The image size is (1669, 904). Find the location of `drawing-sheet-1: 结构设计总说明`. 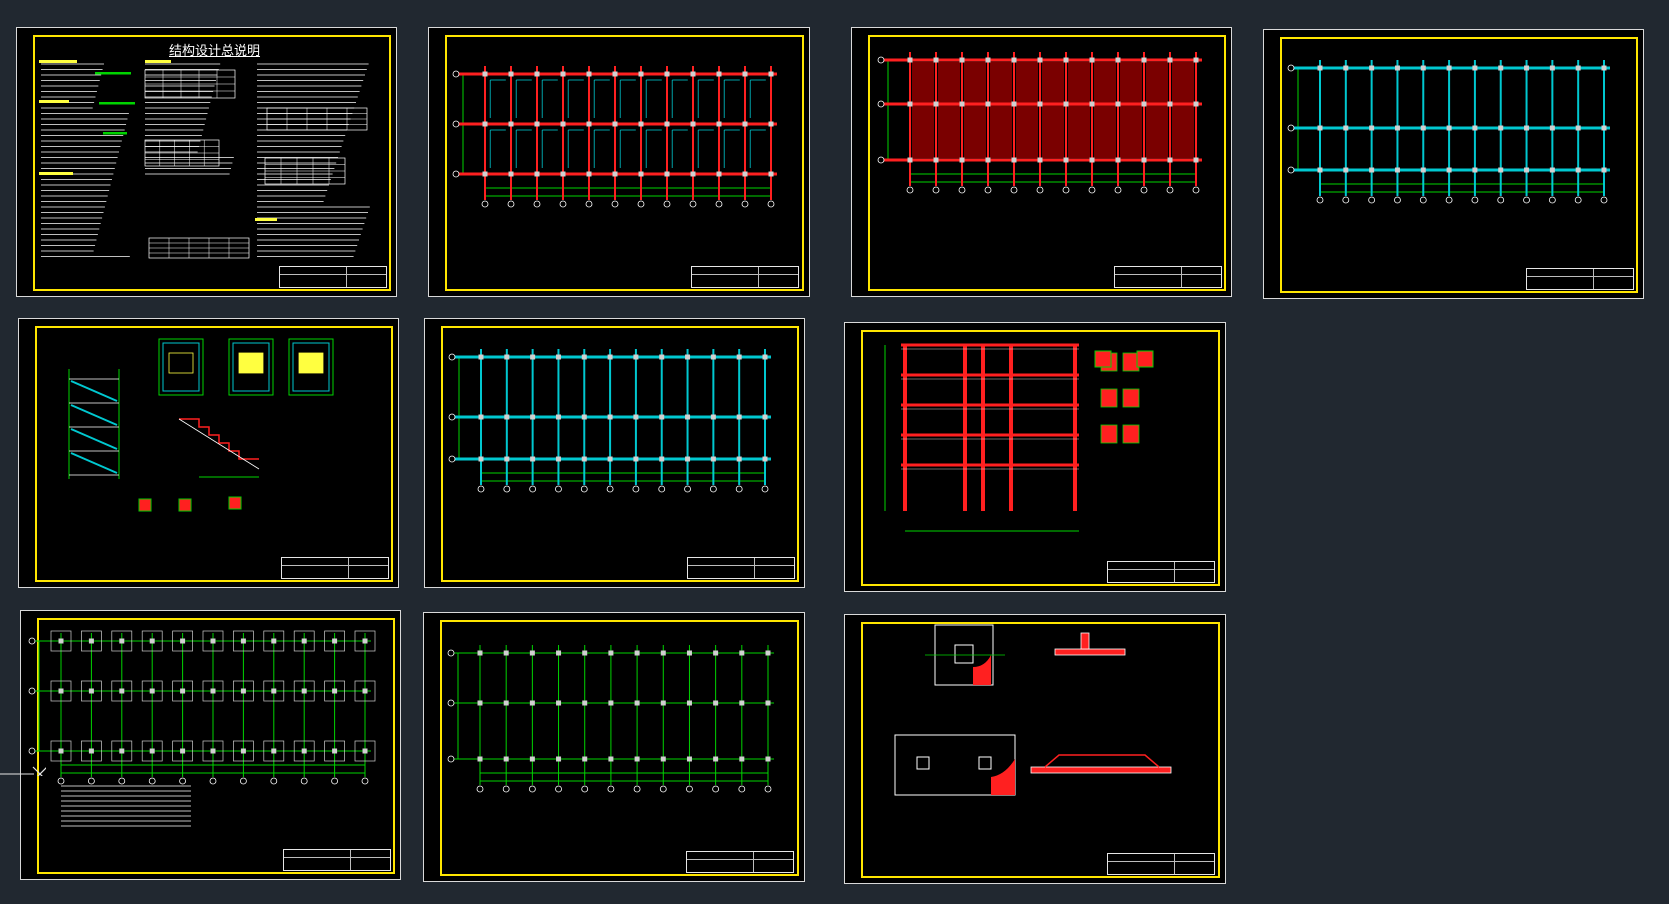

drawing-sheet-1: 结构设计总说明 is located at coordinates (206, 162).